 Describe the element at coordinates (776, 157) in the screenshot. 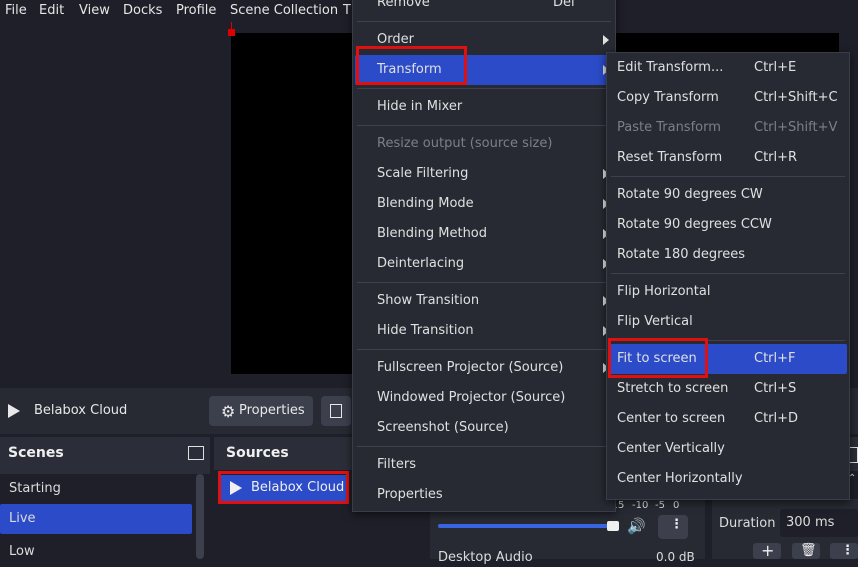

I see `menu-item-shortcut: Ctrl+R` at that location.